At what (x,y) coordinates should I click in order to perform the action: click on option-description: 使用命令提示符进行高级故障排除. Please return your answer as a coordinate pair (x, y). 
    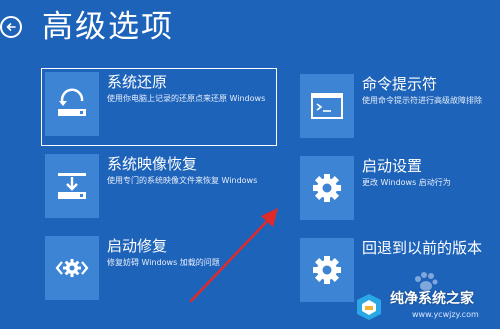
    Looking at the image, I should click on (422, 100).